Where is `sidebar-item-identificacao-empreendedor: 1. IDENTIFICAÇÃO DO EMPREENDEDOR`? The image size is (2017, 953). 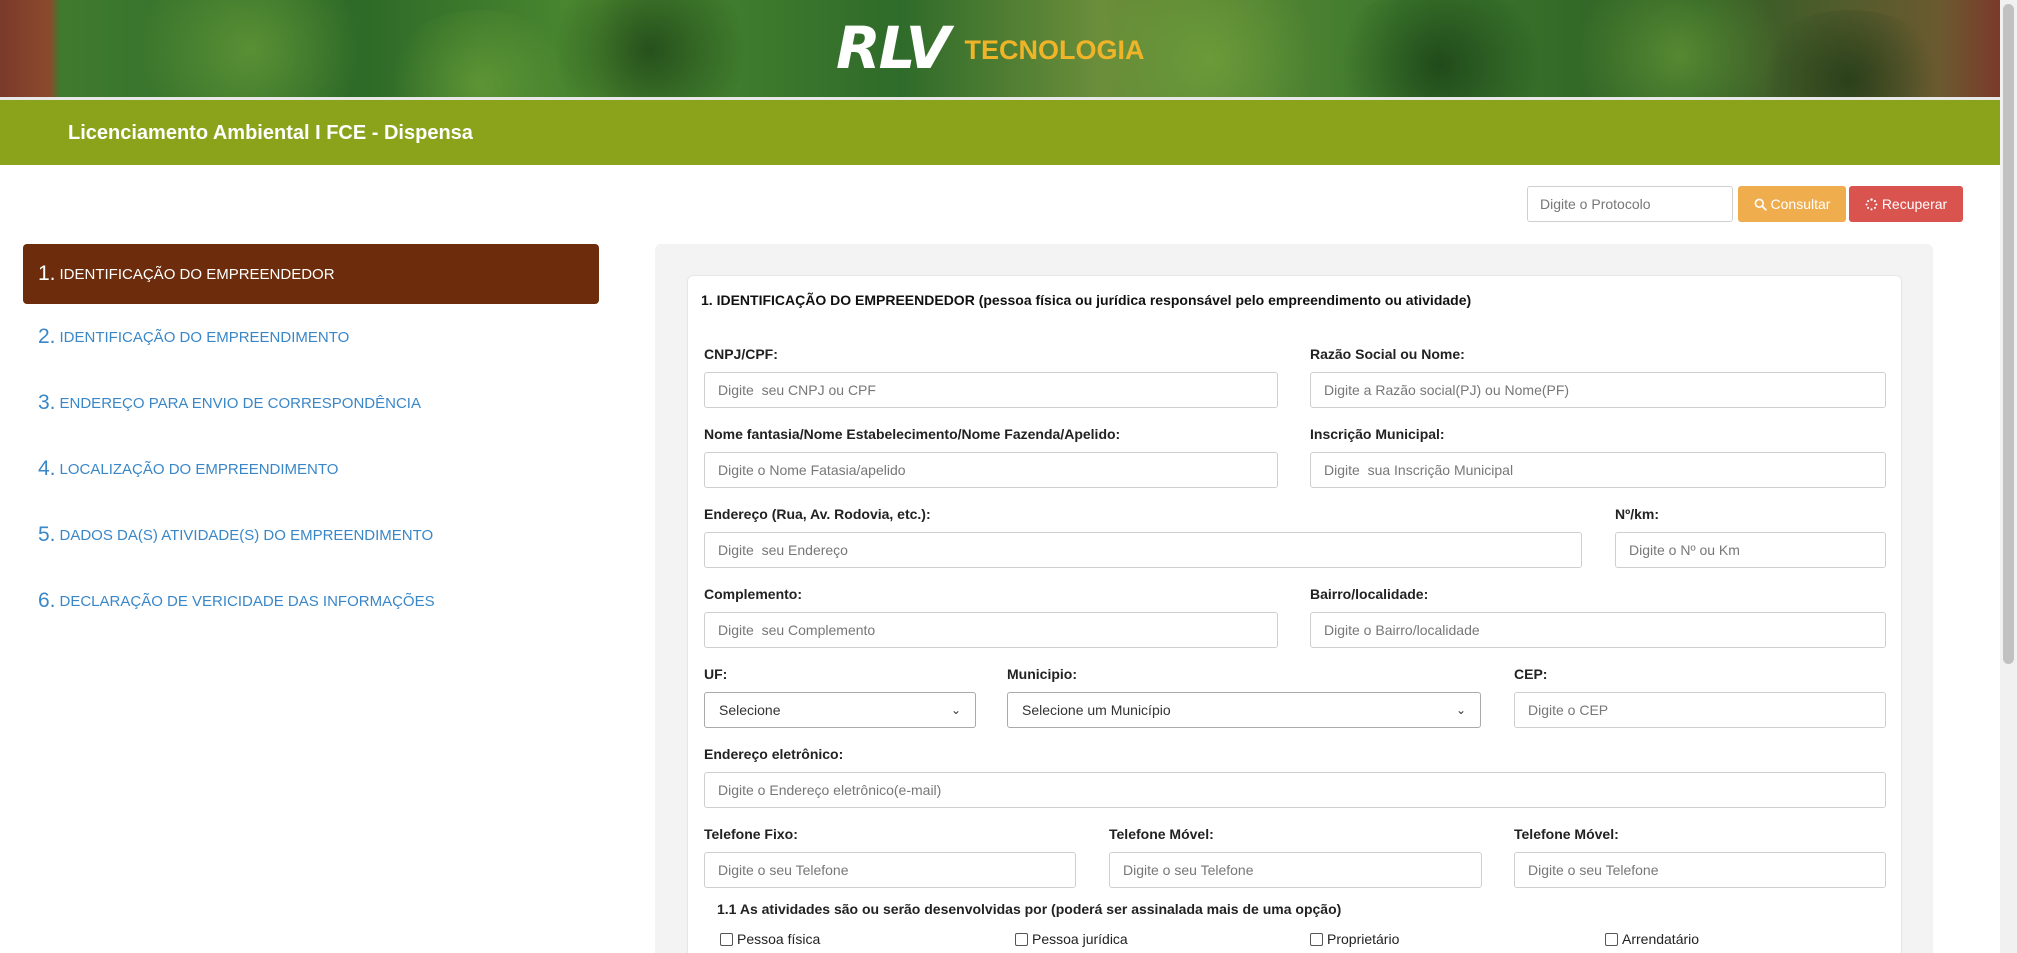
sidebar-item-identificacao-empreendedor: 1. IDENTIFICAÇÃO DO EMPREENDEDOR is located at coordinates (311, 274).